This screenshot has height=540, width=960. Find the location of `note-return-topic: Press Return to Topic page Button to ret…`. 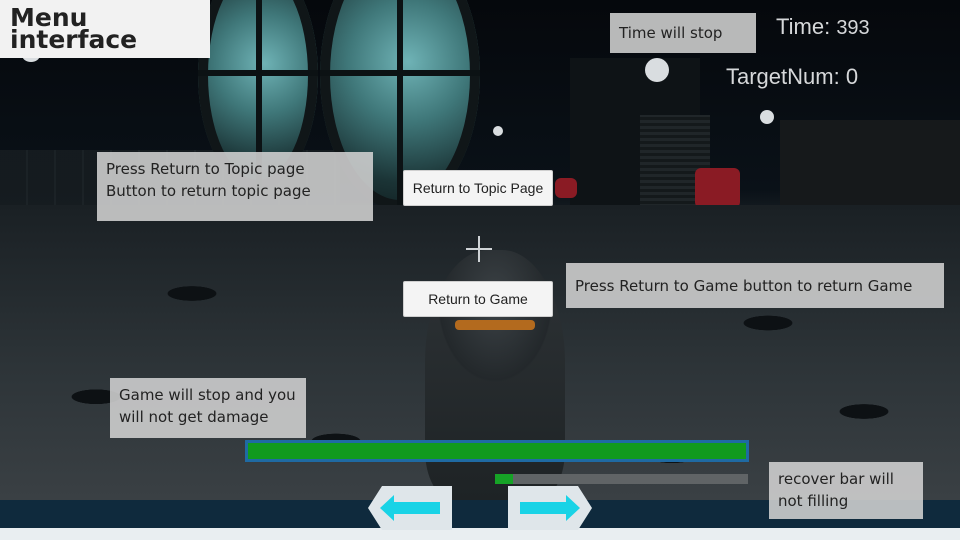

note-return-topic: Press Return to Topic page Button to ret… is located at coordinates (235, 186).